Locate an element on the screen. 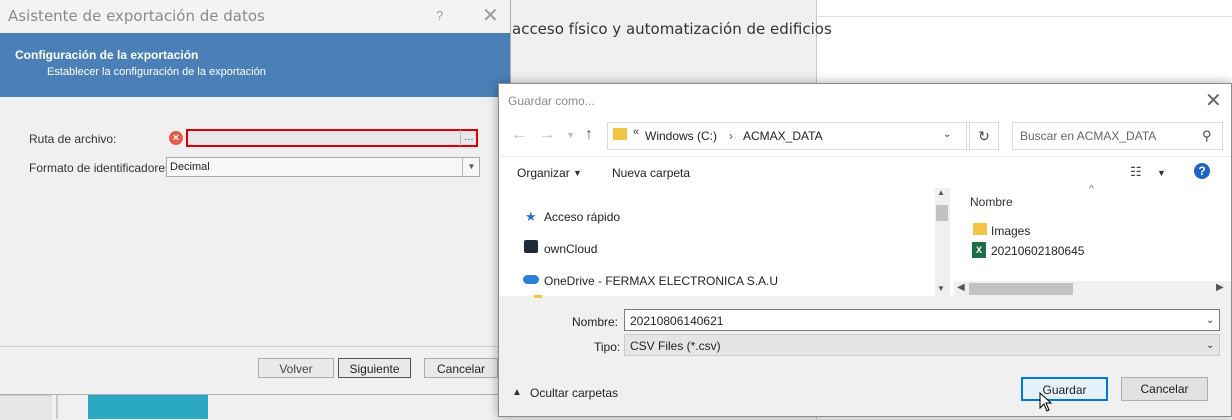  excel-file-icon: X is located at coordinates (979, 250).